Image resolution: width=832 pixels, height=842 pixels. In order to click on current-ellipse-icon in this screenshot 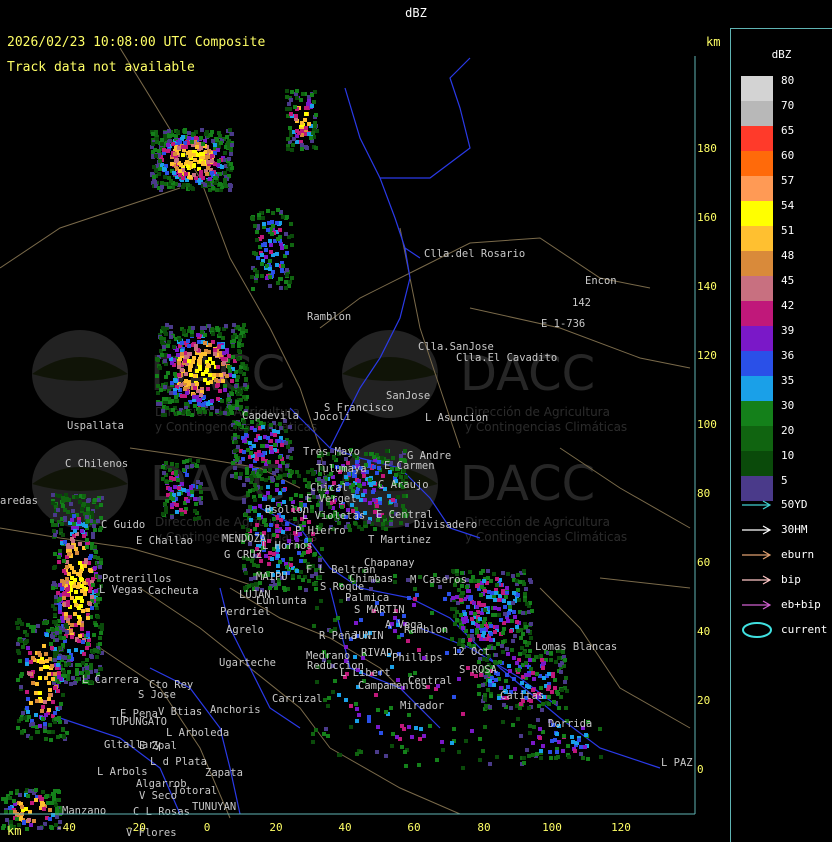, I will do `click(757, 630)`.